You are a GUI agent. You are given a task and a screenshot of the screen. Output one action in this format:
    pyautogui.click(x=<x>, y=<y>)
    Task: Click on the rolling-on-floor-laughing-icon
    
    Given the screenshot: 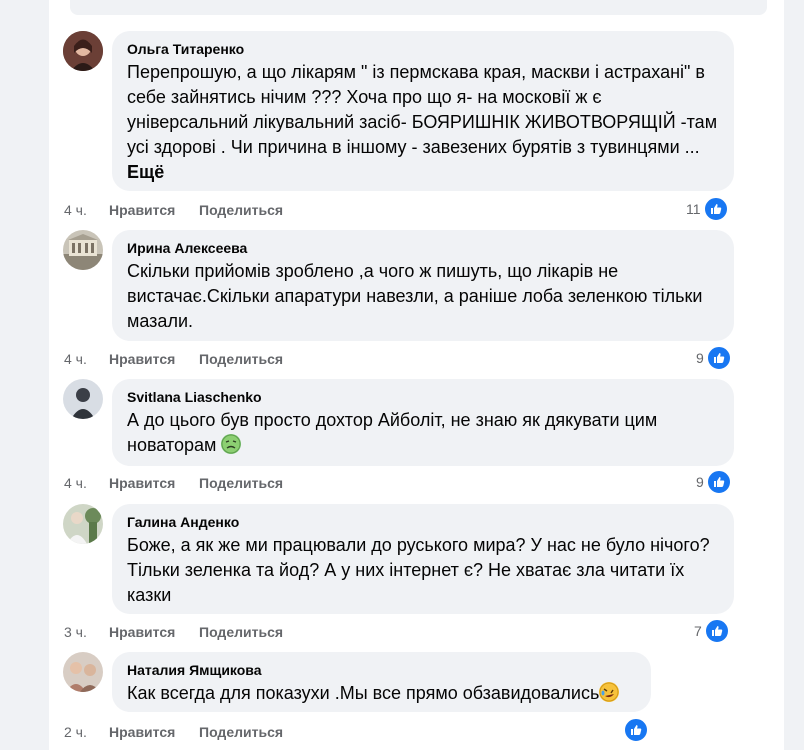 What is the action you would take?
    pyautogui.click(x=609, y=692)
    